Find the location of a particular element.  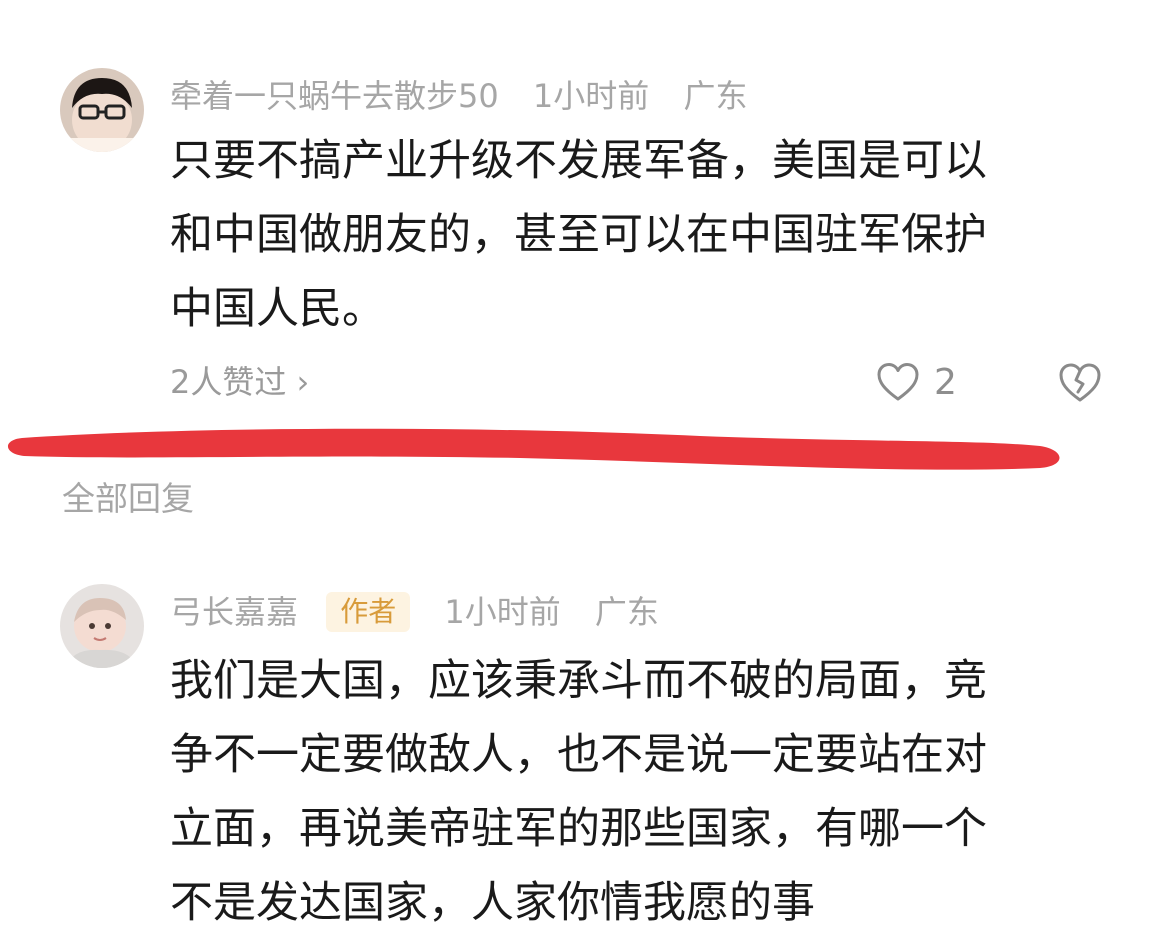

author-username: 弓长嘉嘉 is located at coordinates (234, 612).